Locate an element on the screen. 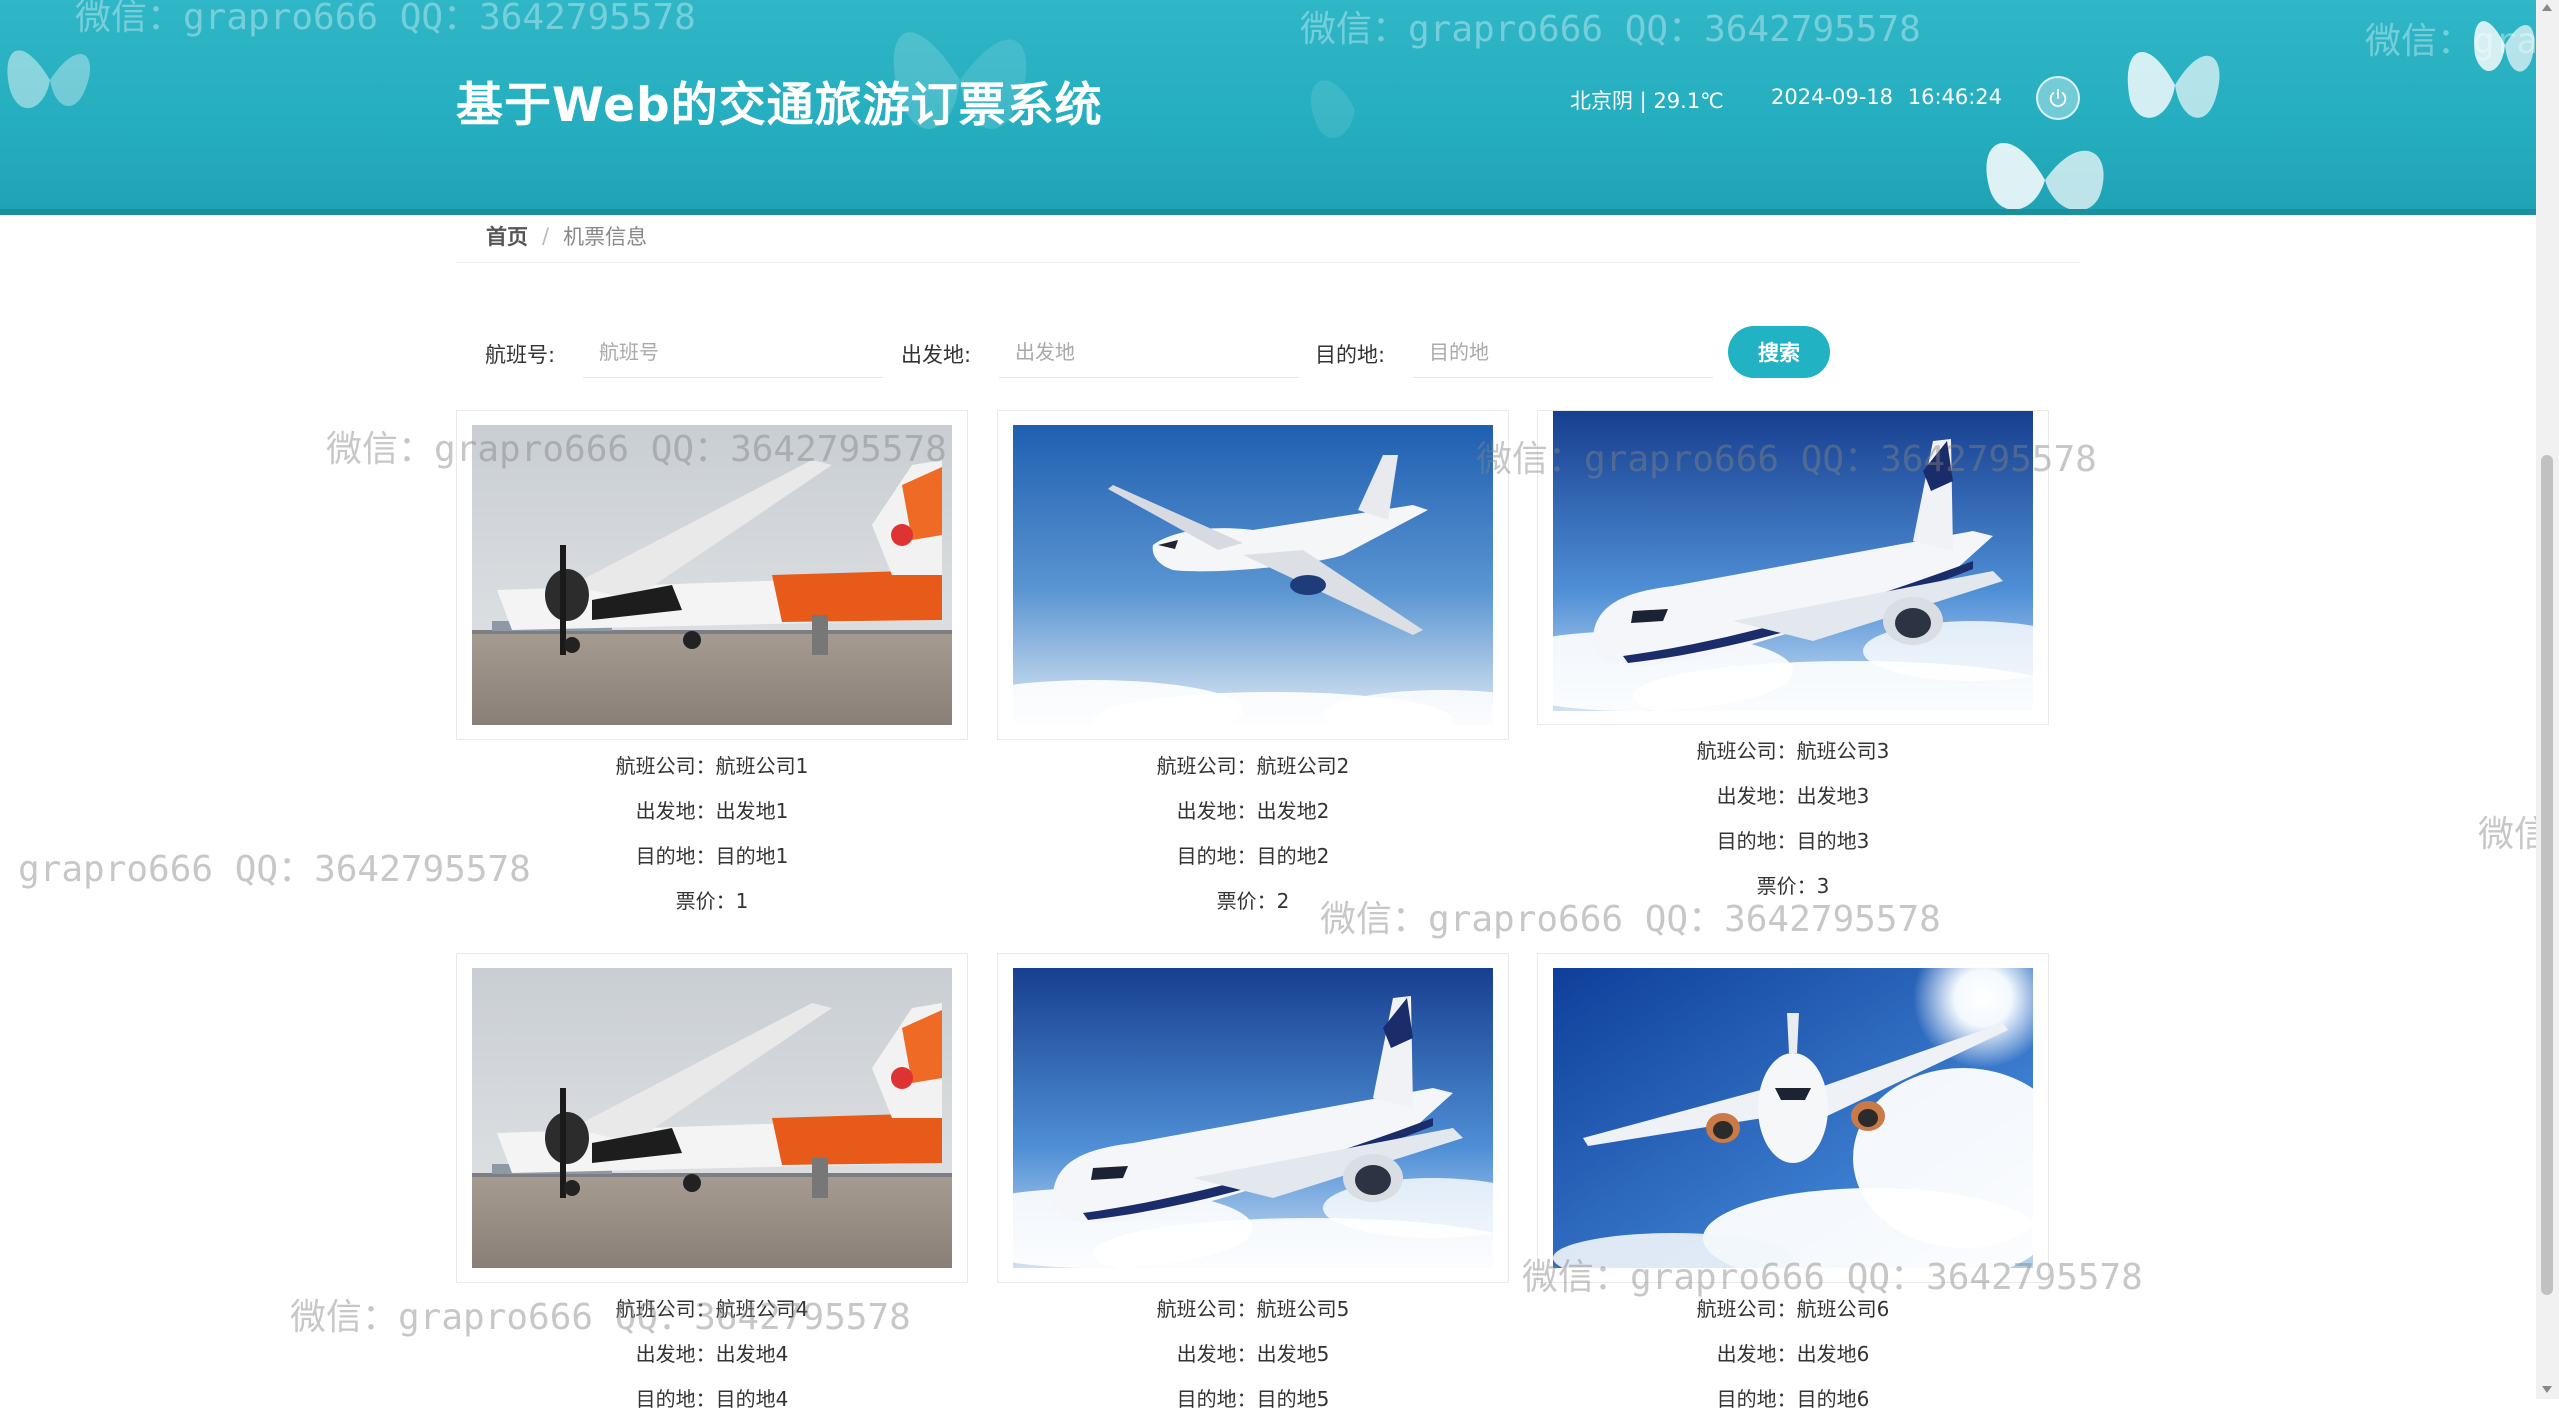  airline-text: 航班公司：航班公司2 is located at coordinates (1253, 766).